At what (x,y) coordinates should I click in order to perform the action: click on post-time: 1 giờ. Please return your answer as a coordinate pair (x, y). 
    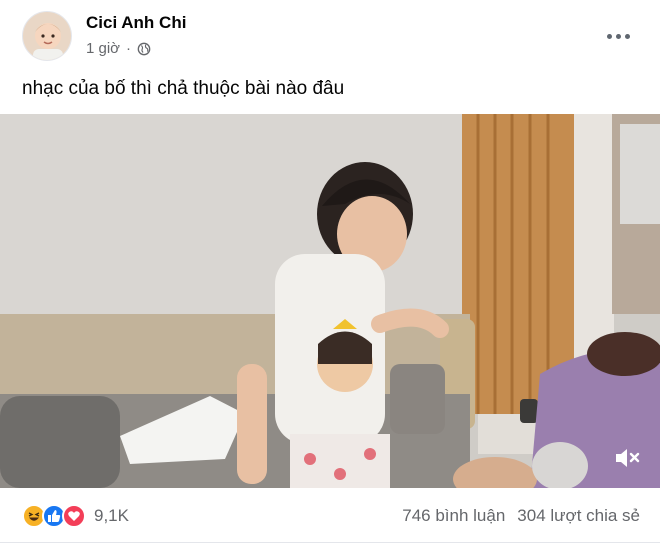
    Looking at the image, I should click on (103, 48).